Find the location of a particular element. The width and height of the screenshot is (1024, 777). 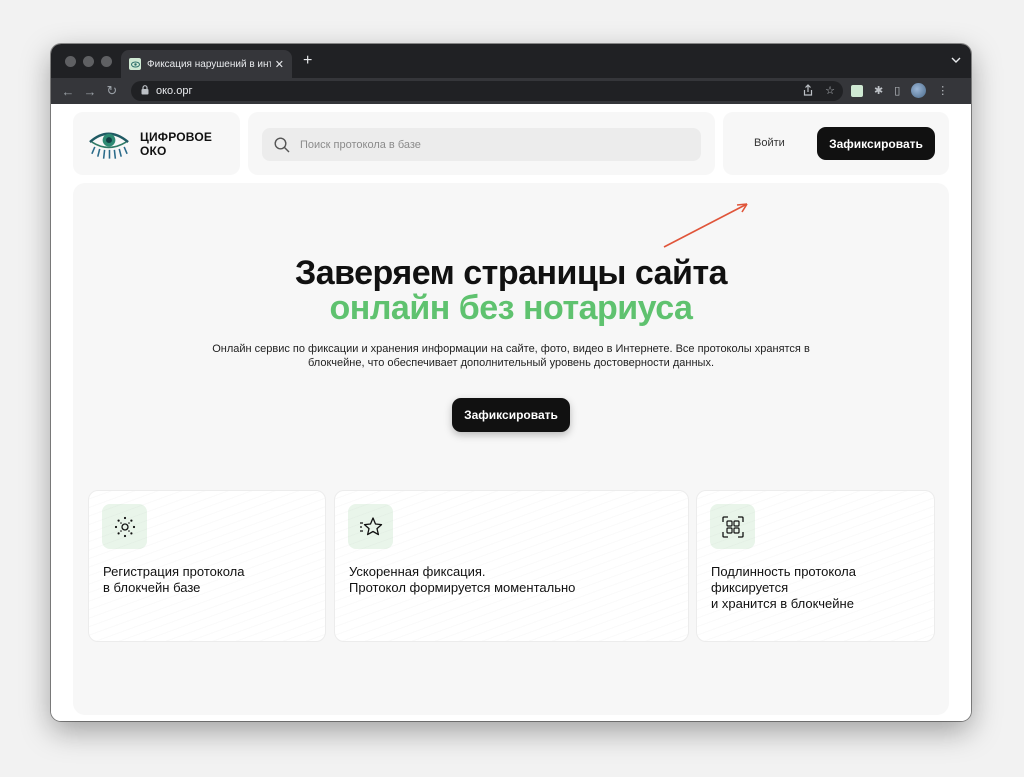

login-link: Войти is located at coordinates (769, 143).